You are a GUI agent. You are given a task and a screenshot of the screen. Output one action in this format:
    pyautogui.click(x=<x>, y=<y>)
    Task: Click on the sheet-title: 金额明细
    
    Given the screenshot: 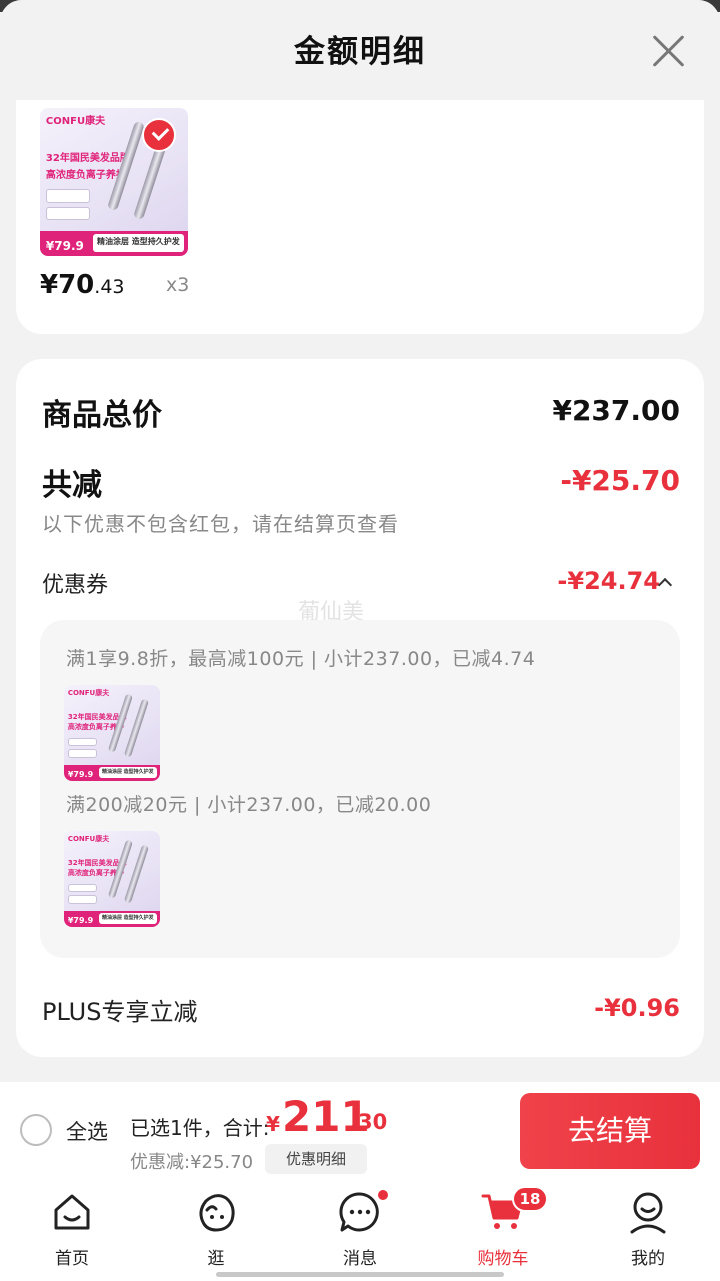 What is the action you would take?
    pyautogui.click(x=360, y=52)
    